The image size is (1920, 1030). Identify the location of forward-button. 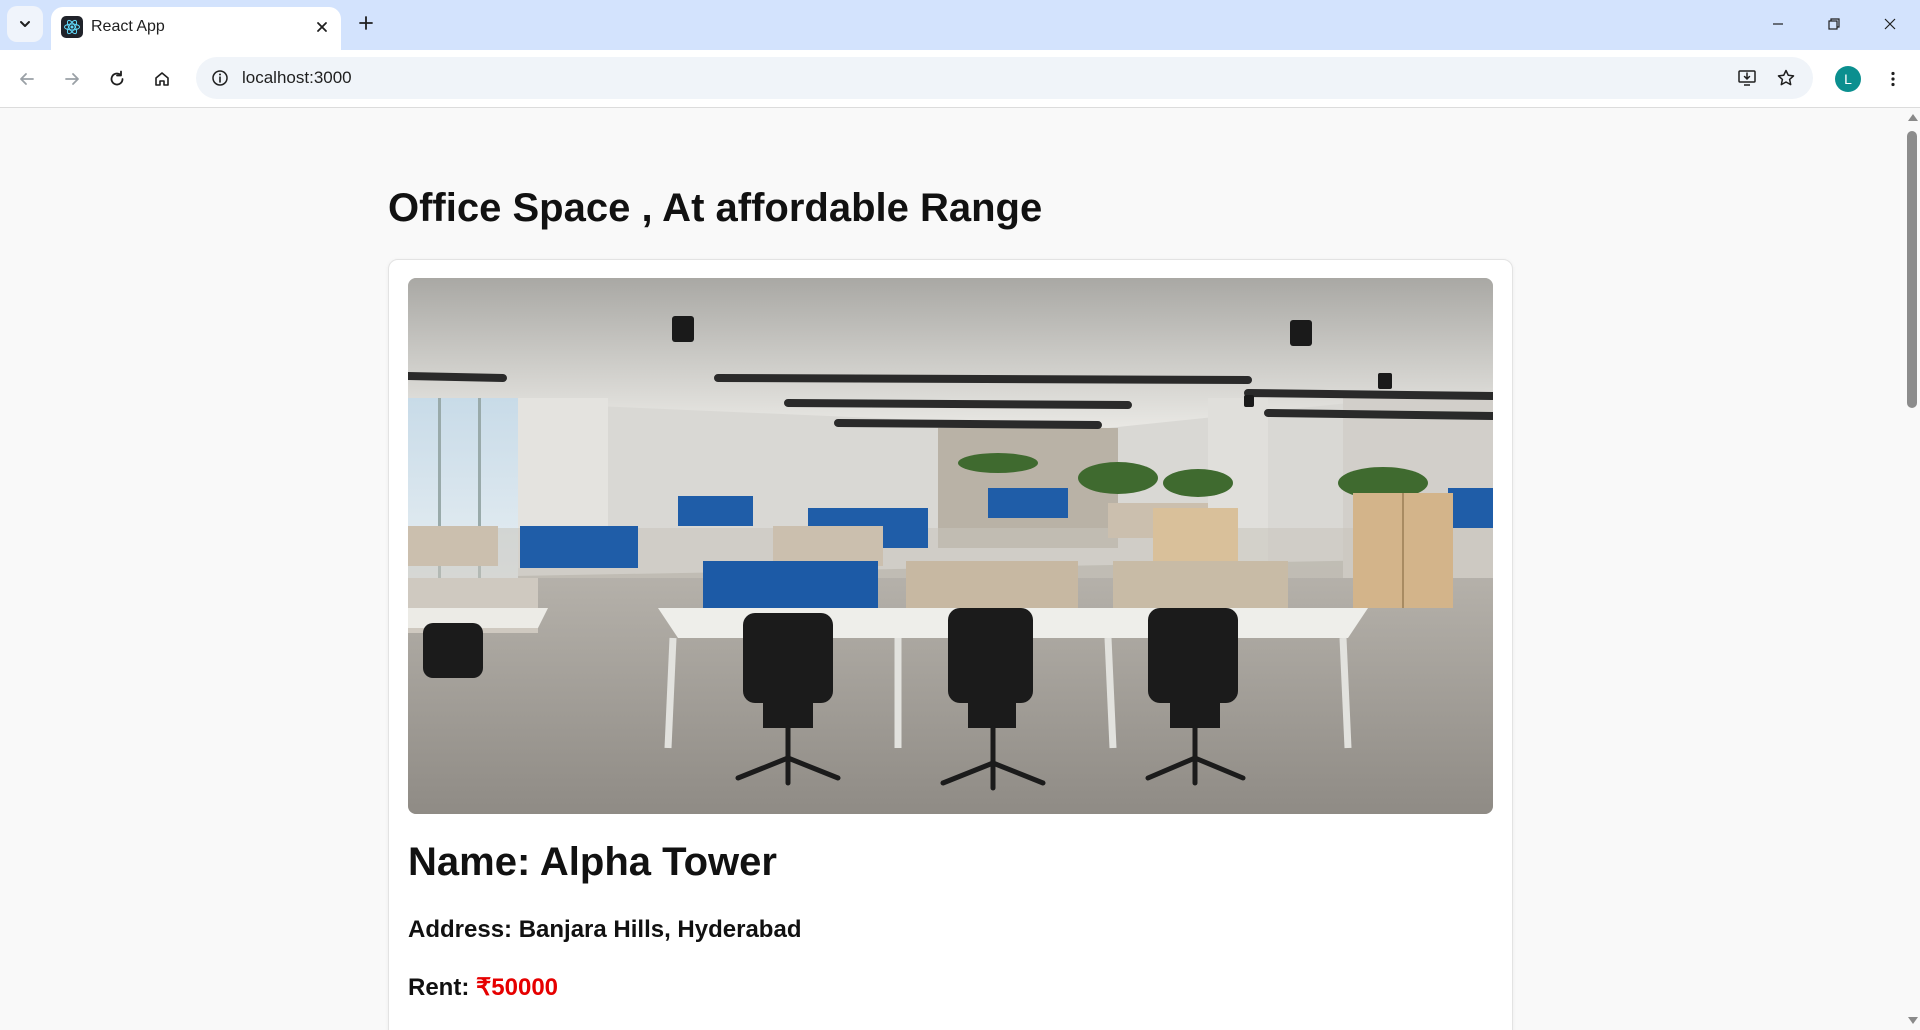
(72, 79).